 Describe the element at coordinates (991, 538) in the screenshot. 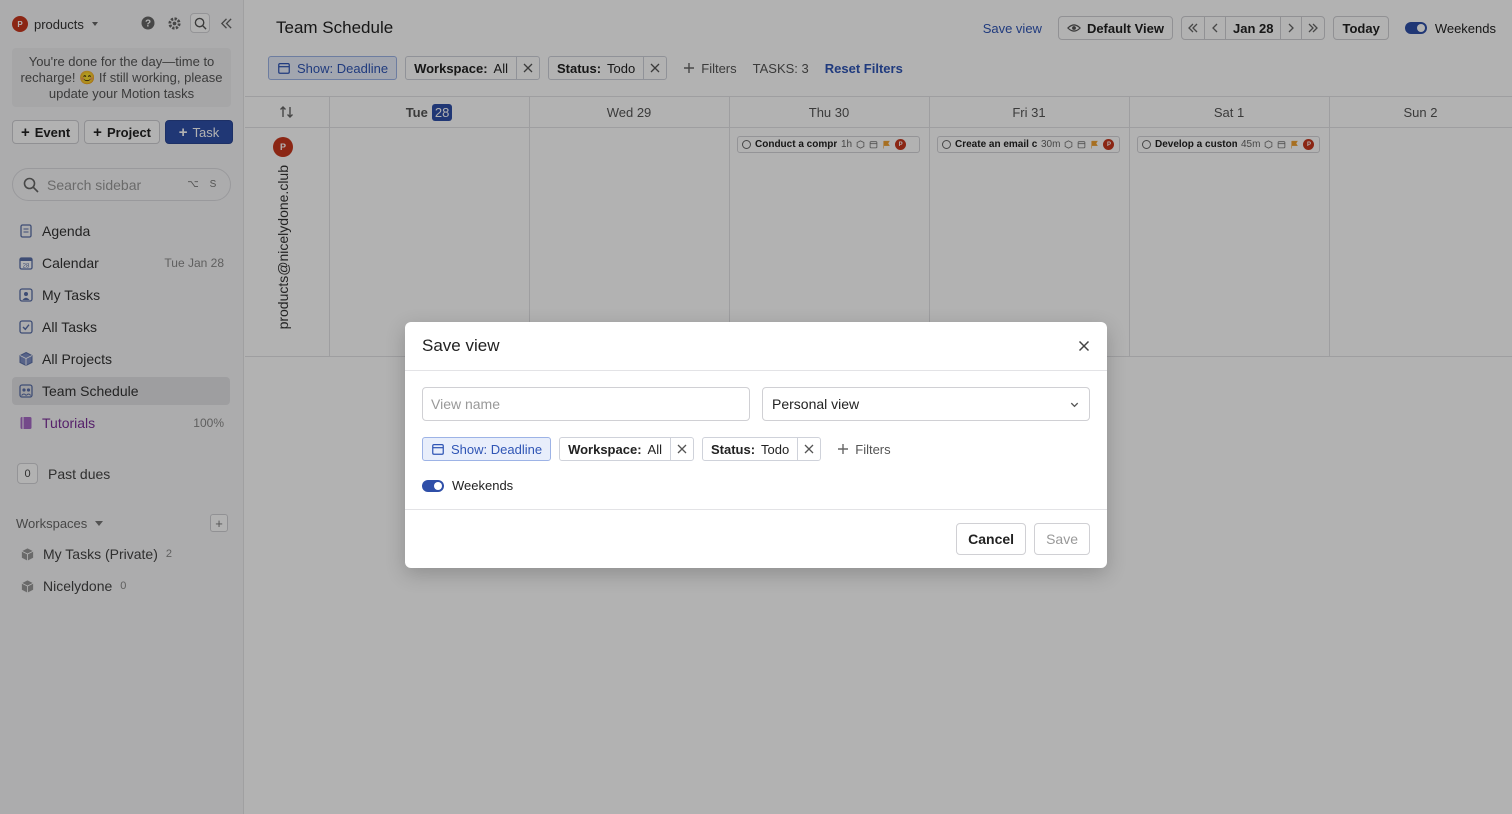

I see `cancel-button: Cancel` at that location.